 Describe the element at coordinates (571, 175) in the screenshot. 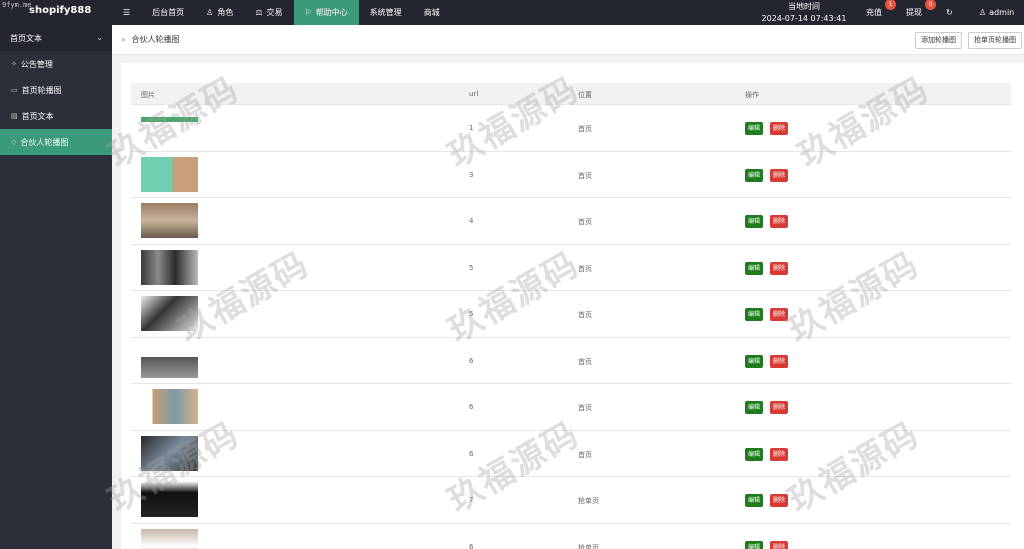

I see `table-row: 3 首页 编辑 删除` at that location.